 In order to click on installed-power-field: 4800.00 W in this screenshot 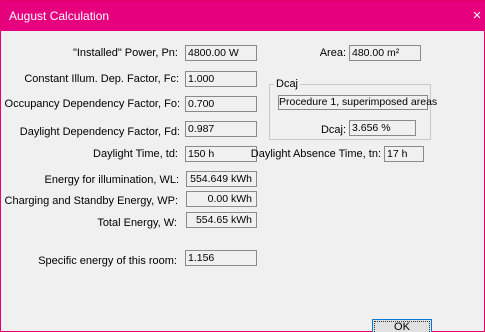, I will do `click(221, 53)`.